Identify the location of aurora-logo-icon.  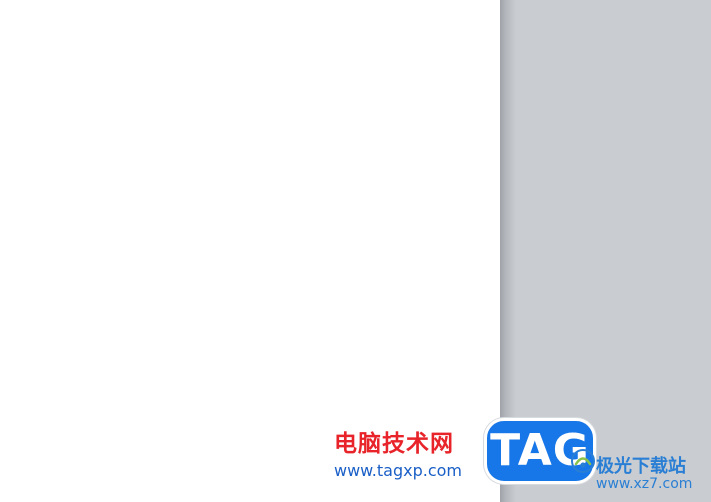
(583, 461).